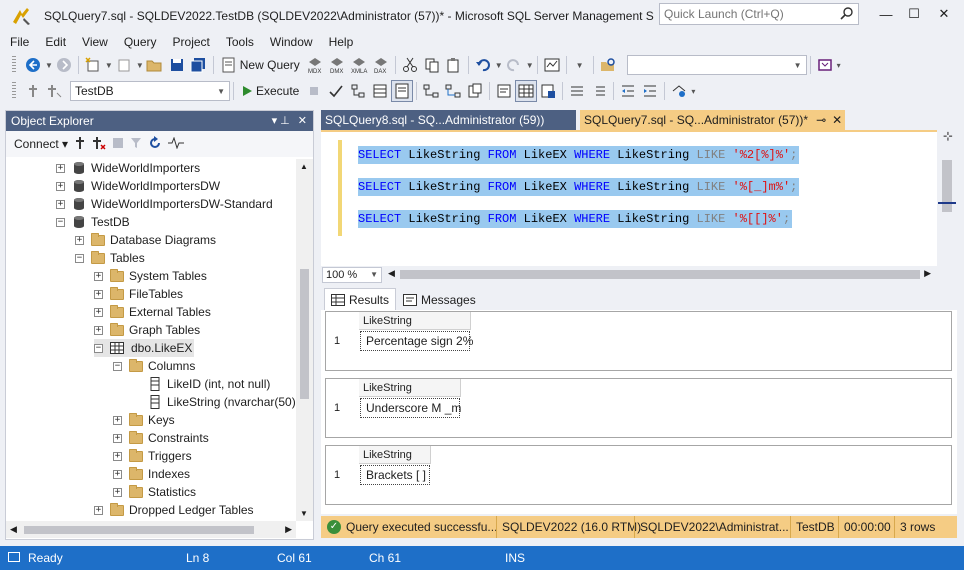  I want to click on add-item-dropdown-icon: ▼, so click(140, 65).